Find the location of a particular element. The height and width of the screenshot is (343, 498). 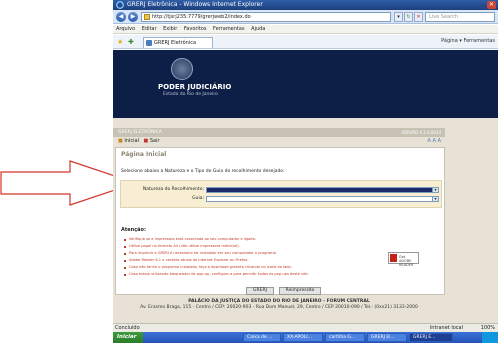

adobe-logo-icon is located at coordinates (393, 258).